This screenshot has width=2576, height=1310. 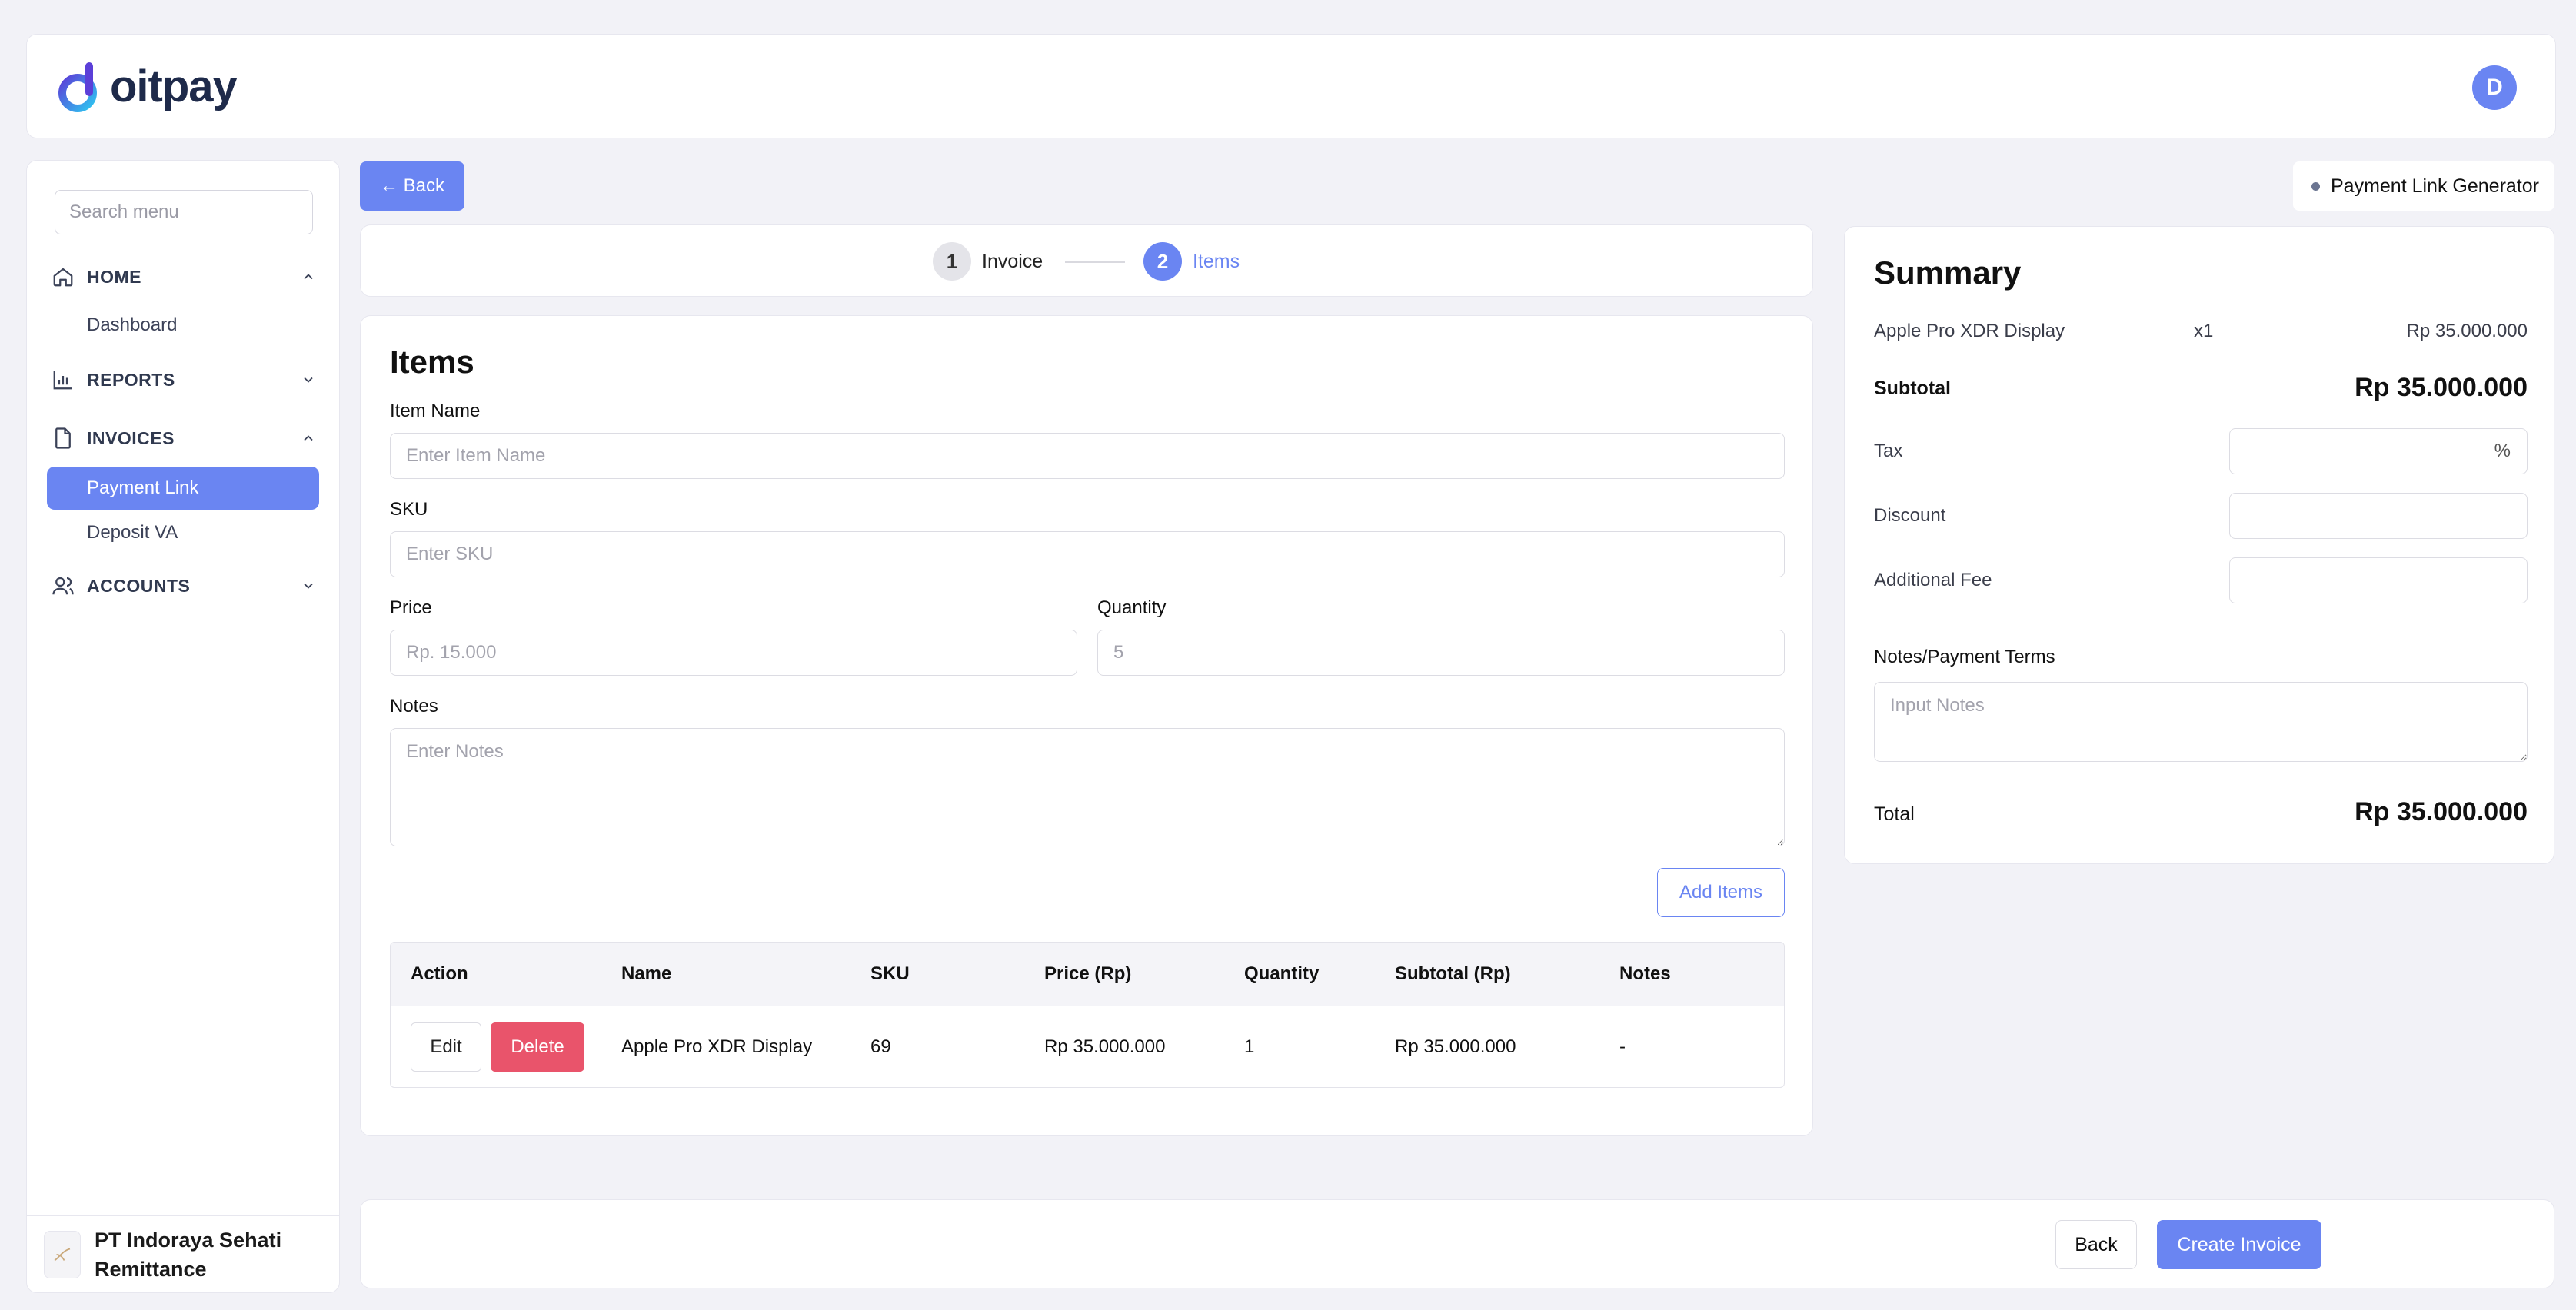 What do you see at coordinates (2201, 452) in the screenshot?
I see `summary-tax-row: Tax %` at bounding box center [2201, 452].